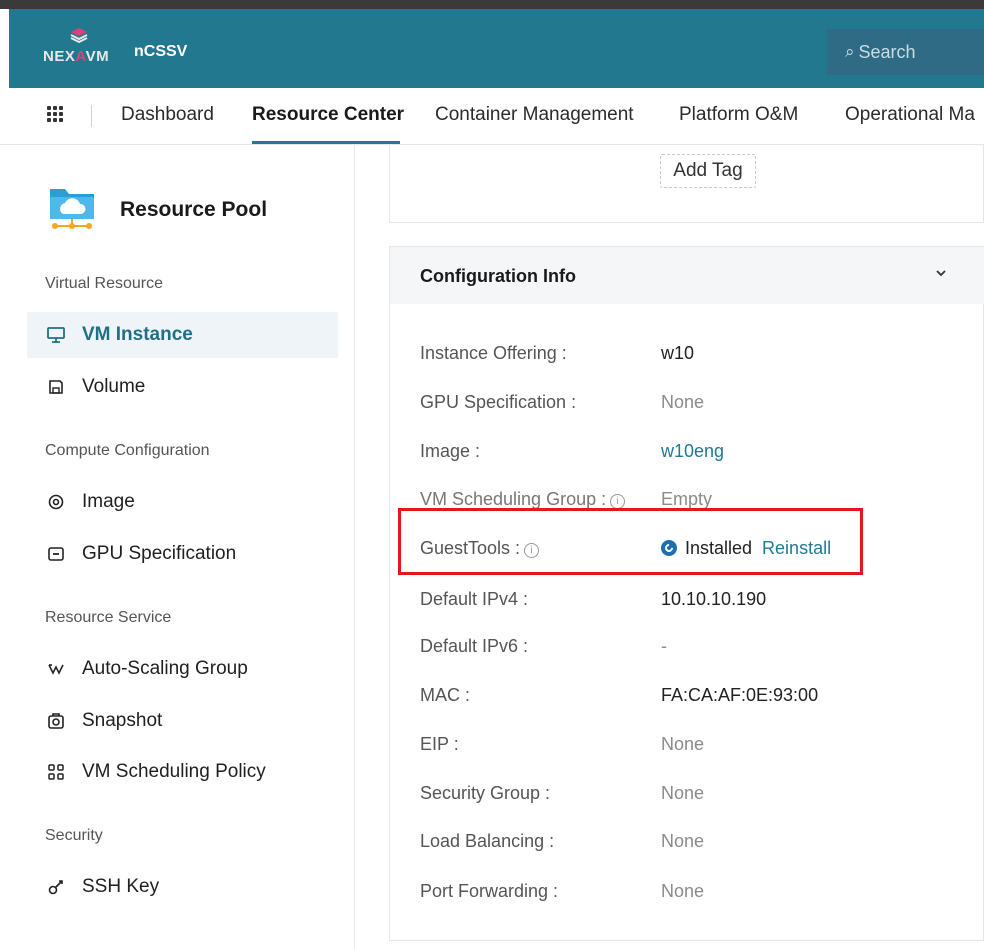  What do you see at coordinates (692, 451) in the screenshot?
I see `image-link: w10eng` at bounding box center [692, 451].